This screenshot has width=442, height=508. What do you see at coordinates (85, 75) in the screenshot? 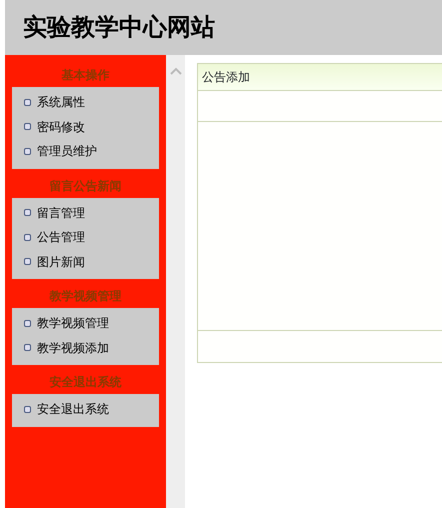
I see `section-heading: 基本操作` at bounding box center [85, 75].